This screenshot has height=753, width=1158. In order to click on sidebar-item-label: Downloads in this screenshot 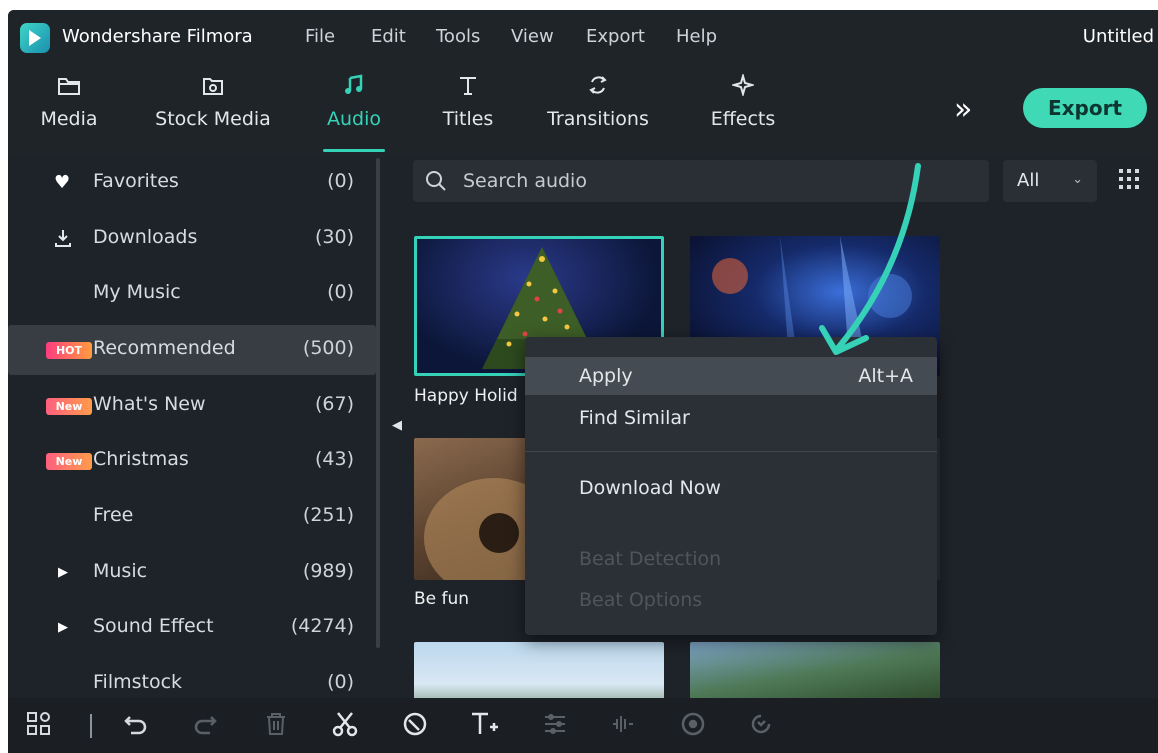, I will do `click(145, 237)`.